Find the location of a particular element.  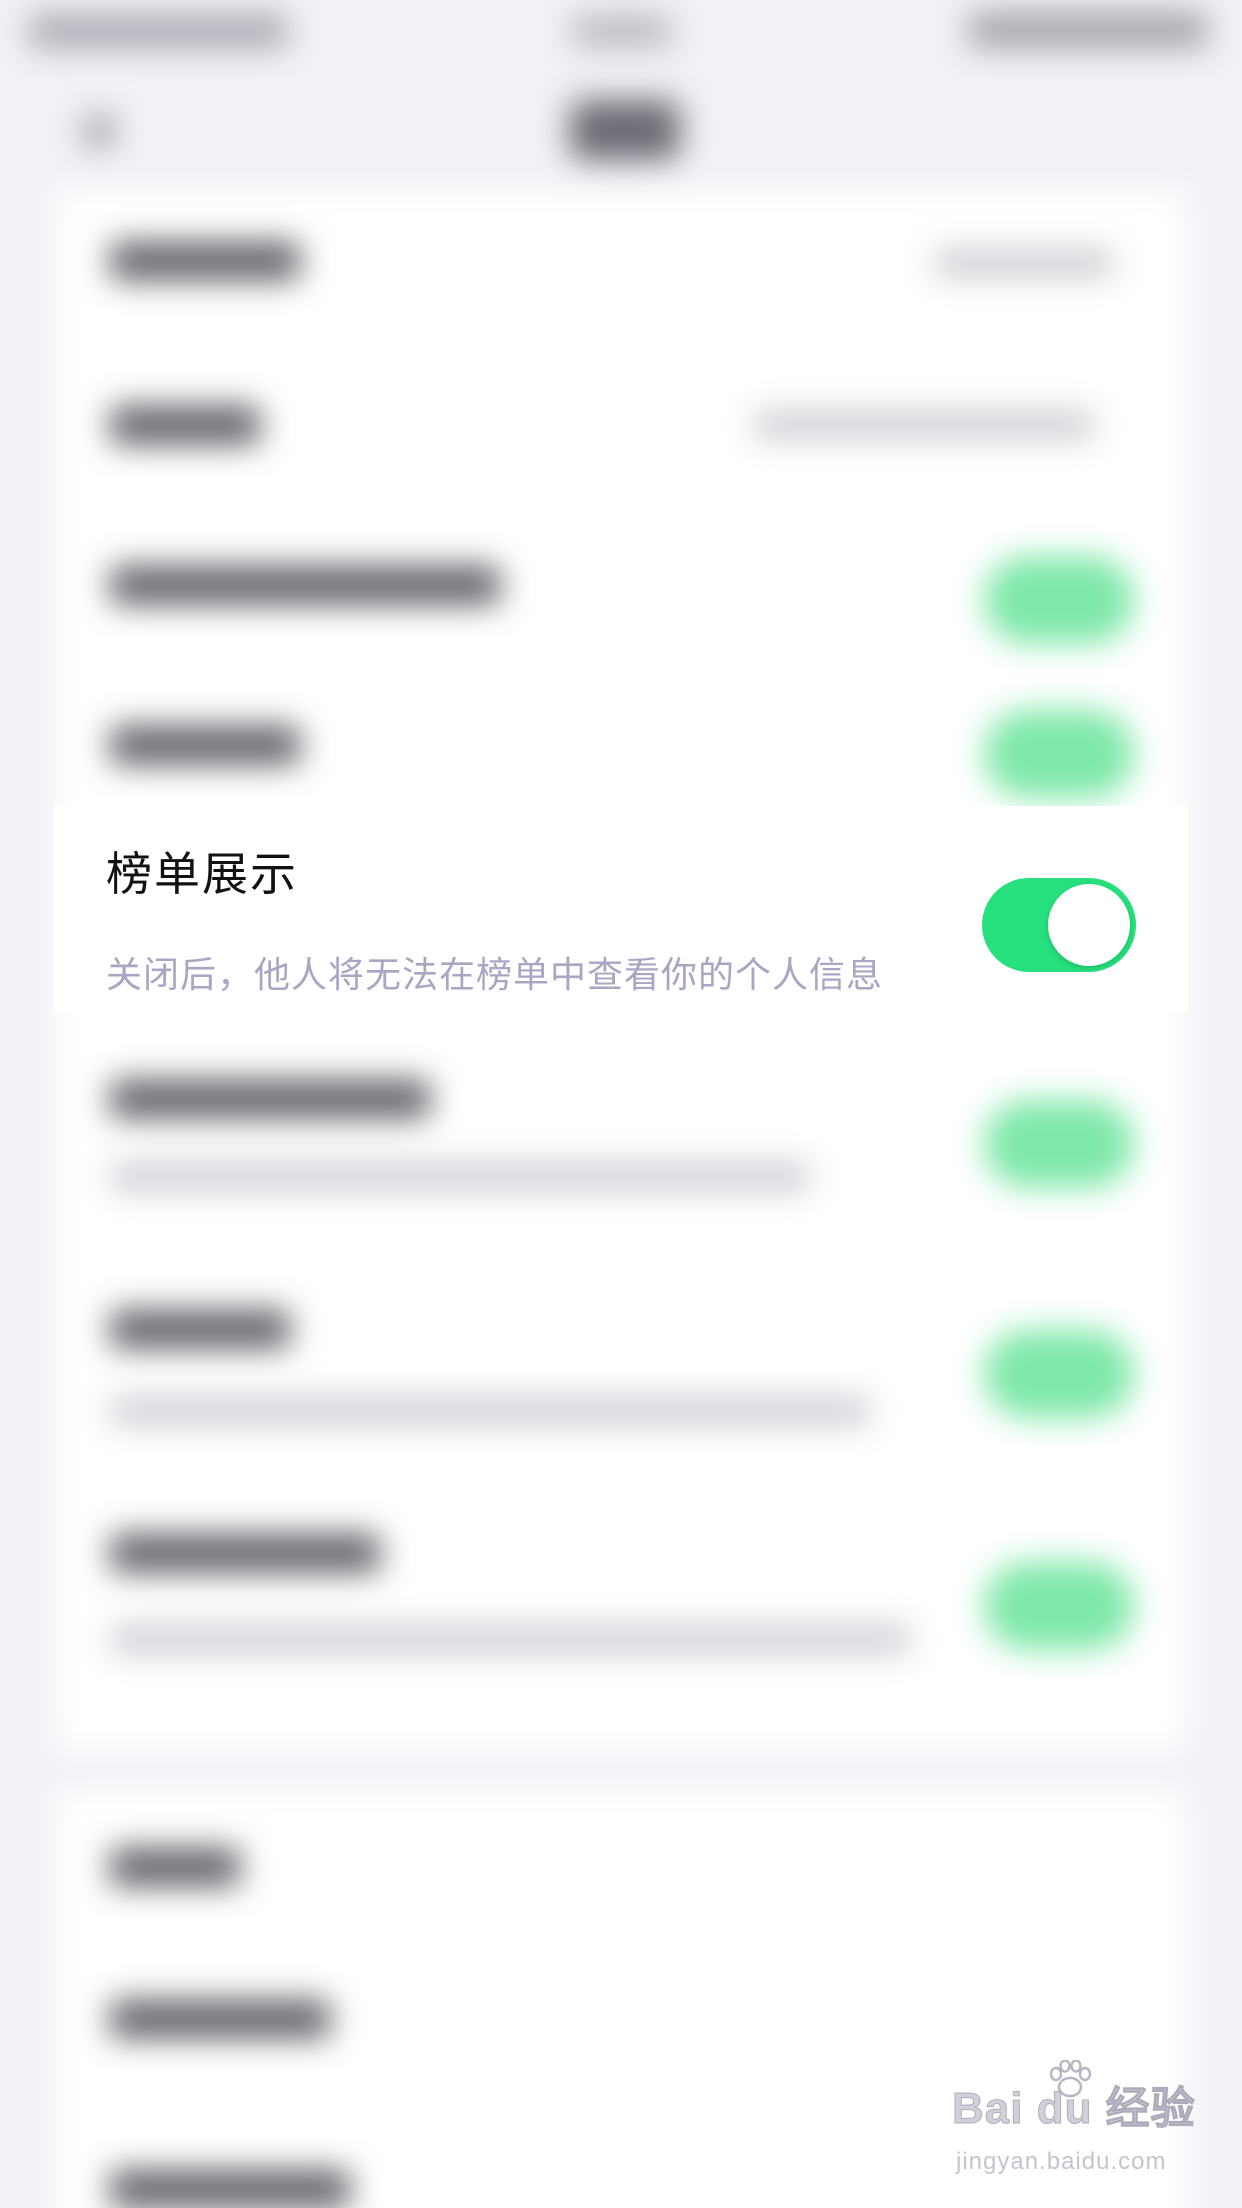

baidu-jingyan-watermark: Bai du 经验 jingyan.baidu.com is located at coordinates (1072, 2123).